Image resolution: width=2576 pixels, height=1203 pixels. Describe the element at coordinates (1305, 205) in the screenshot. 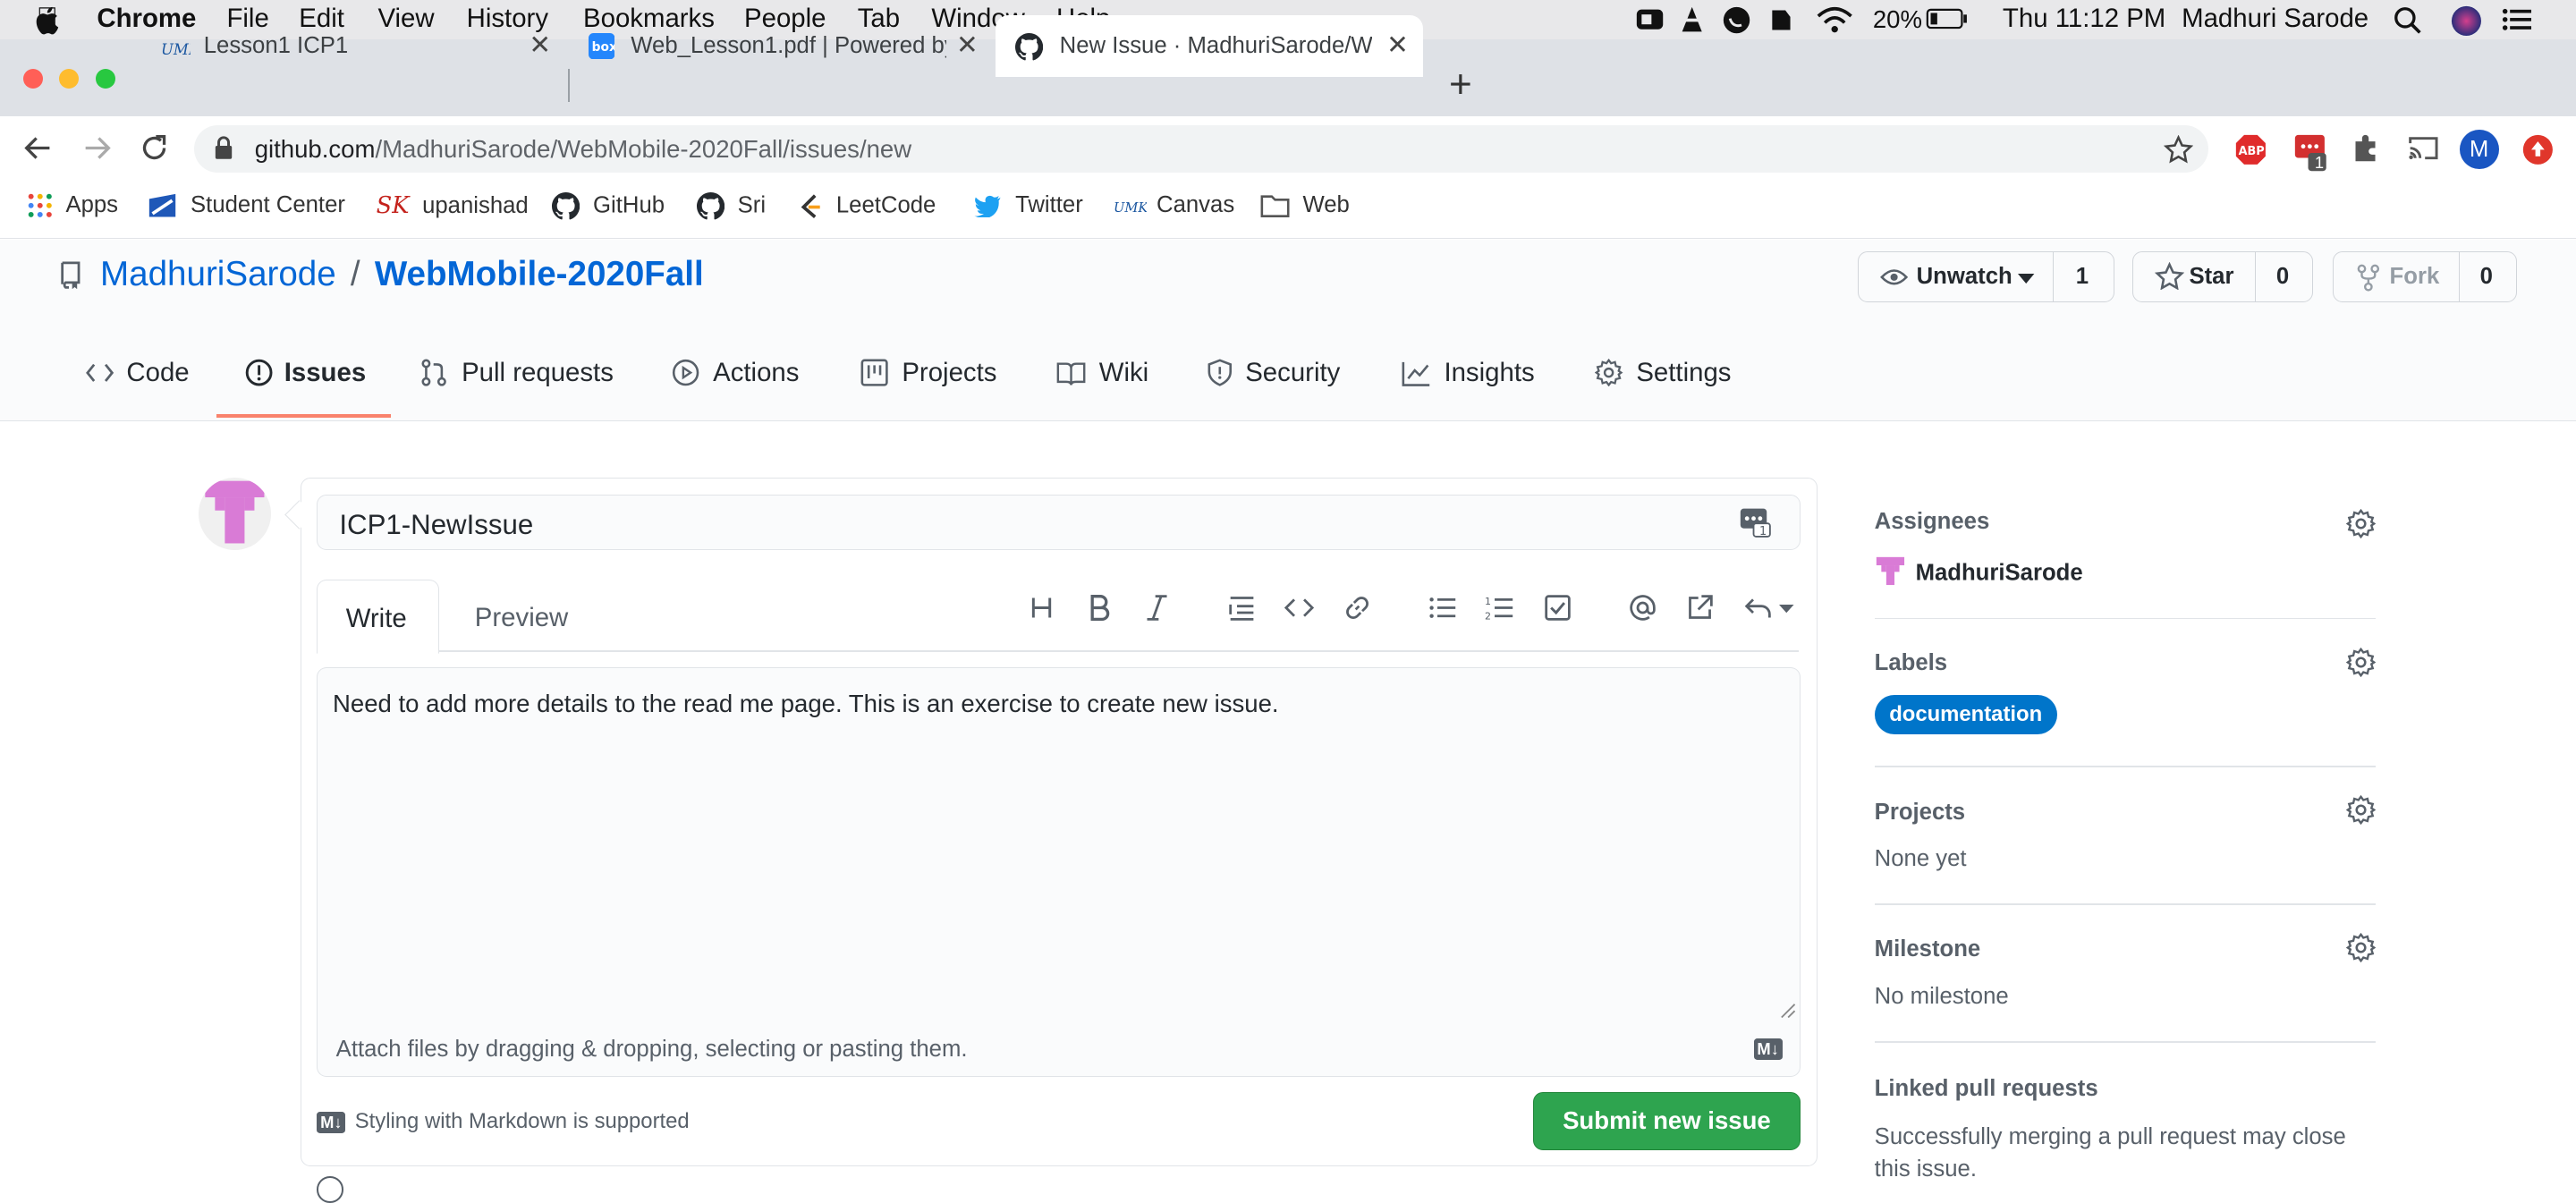

I see `bookmark-web-folder: Web` at that location.